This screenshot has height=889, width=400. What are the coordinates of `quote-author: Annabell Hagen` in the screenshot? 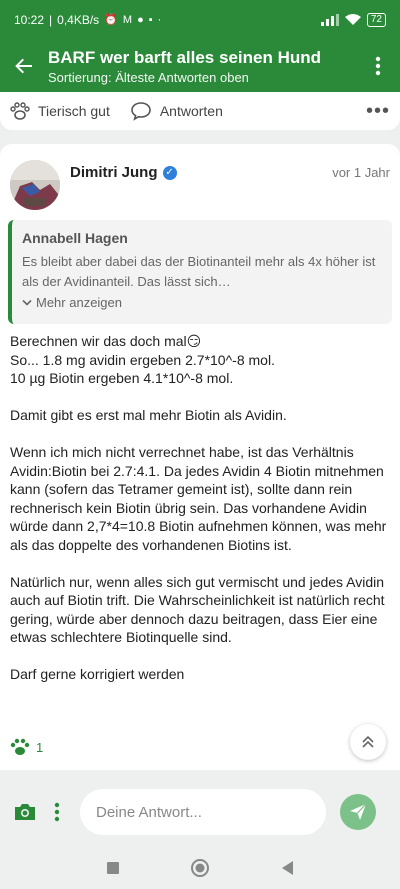 It's located at (75, 238).